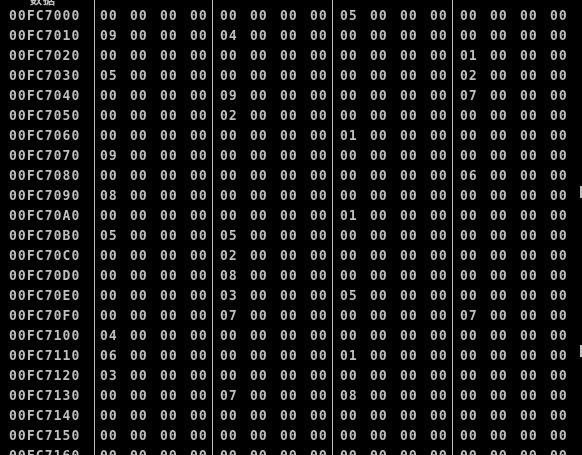  I want to click on hex-row: 00FC7110 06 00 00 00 00 00 00 00 01 00 00 00 00 00 00 00, so click(291, 357).